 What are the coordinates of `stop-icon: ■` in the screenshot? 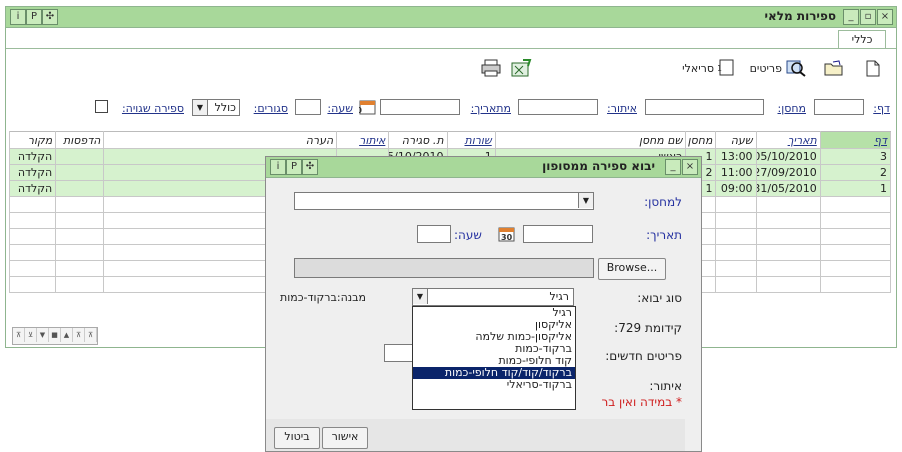 It's located at (55, 335).